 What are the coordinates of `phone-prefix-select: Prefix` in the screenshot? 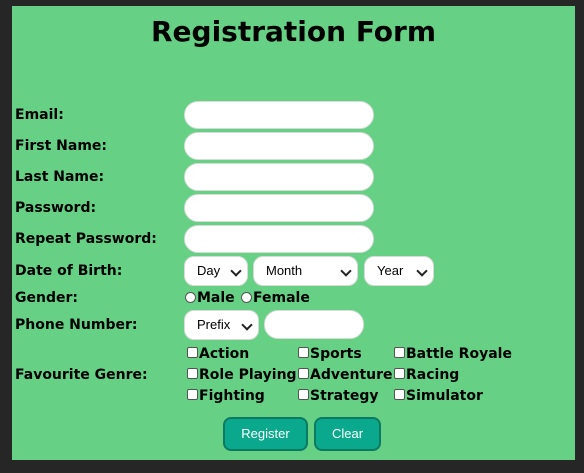 It's located at (221, 325).